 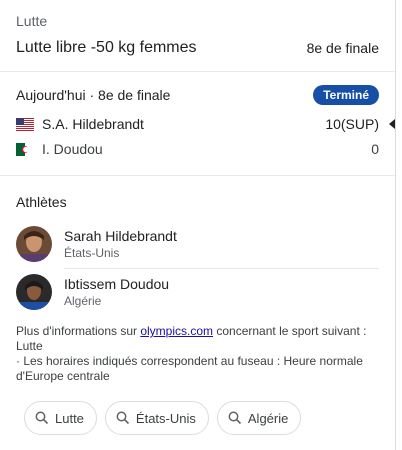 What do you see at coordinates (346, 95) in the screenshot?
I see `status-badge: Terminé` at bounding box center [346, 95].